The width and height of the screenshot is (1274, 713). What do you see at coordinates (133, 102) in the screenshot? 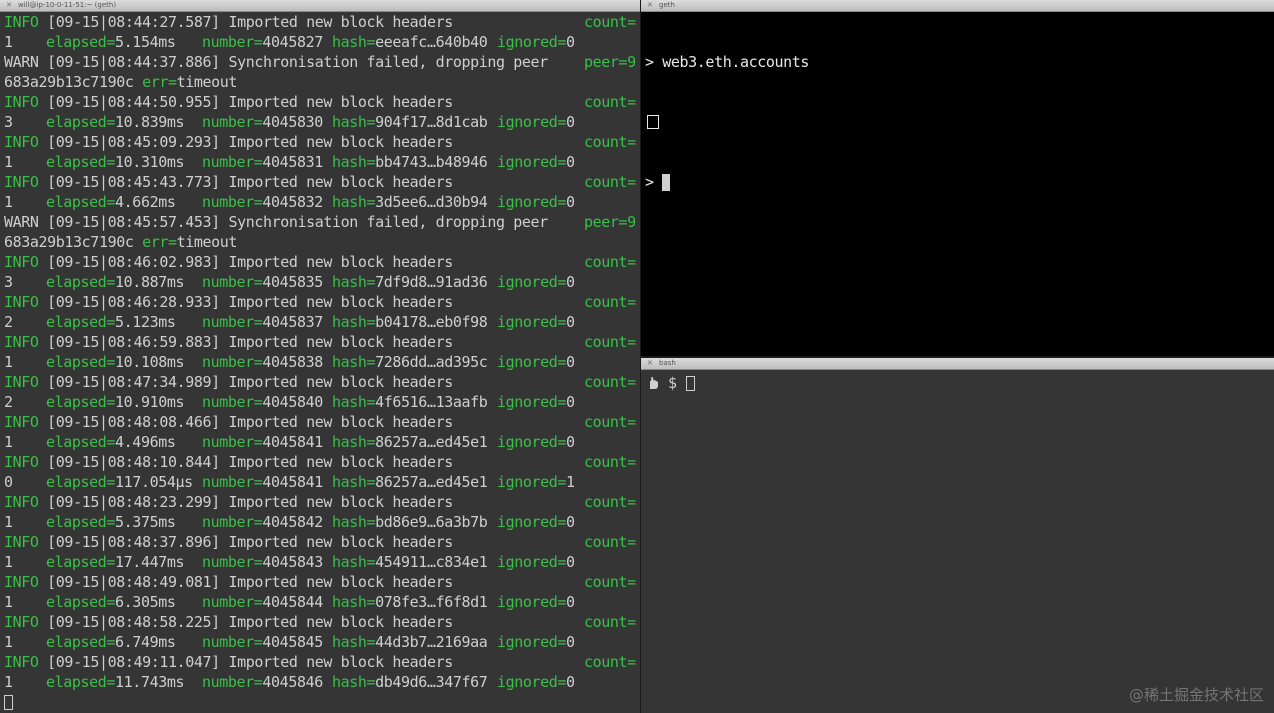
I see `log-timestamp: [09-15|08:44:50.955]` at bounding box center [133, 102].